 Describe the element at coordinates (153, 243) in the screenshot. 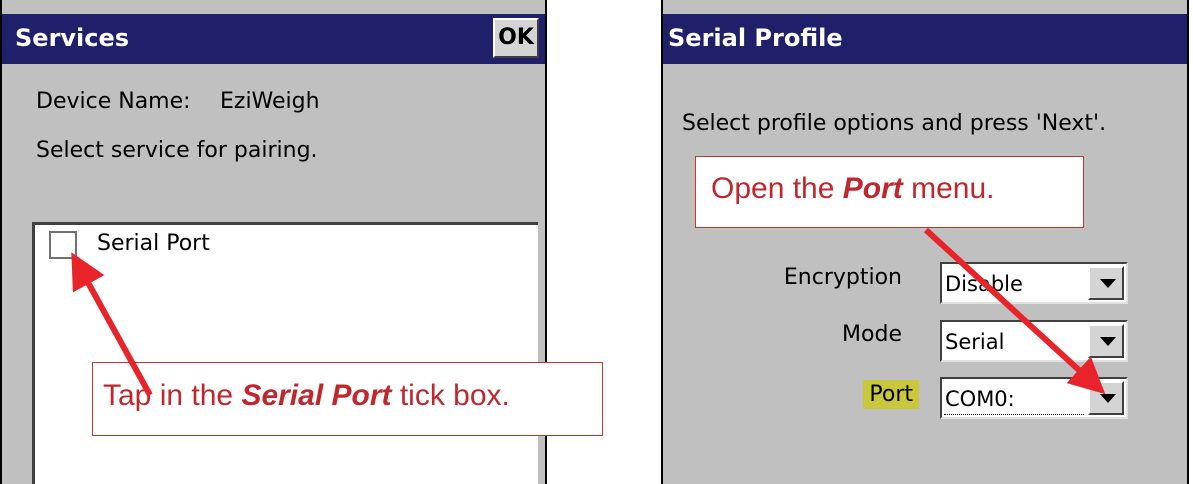

I see `service-label: Serial Port` at that location.